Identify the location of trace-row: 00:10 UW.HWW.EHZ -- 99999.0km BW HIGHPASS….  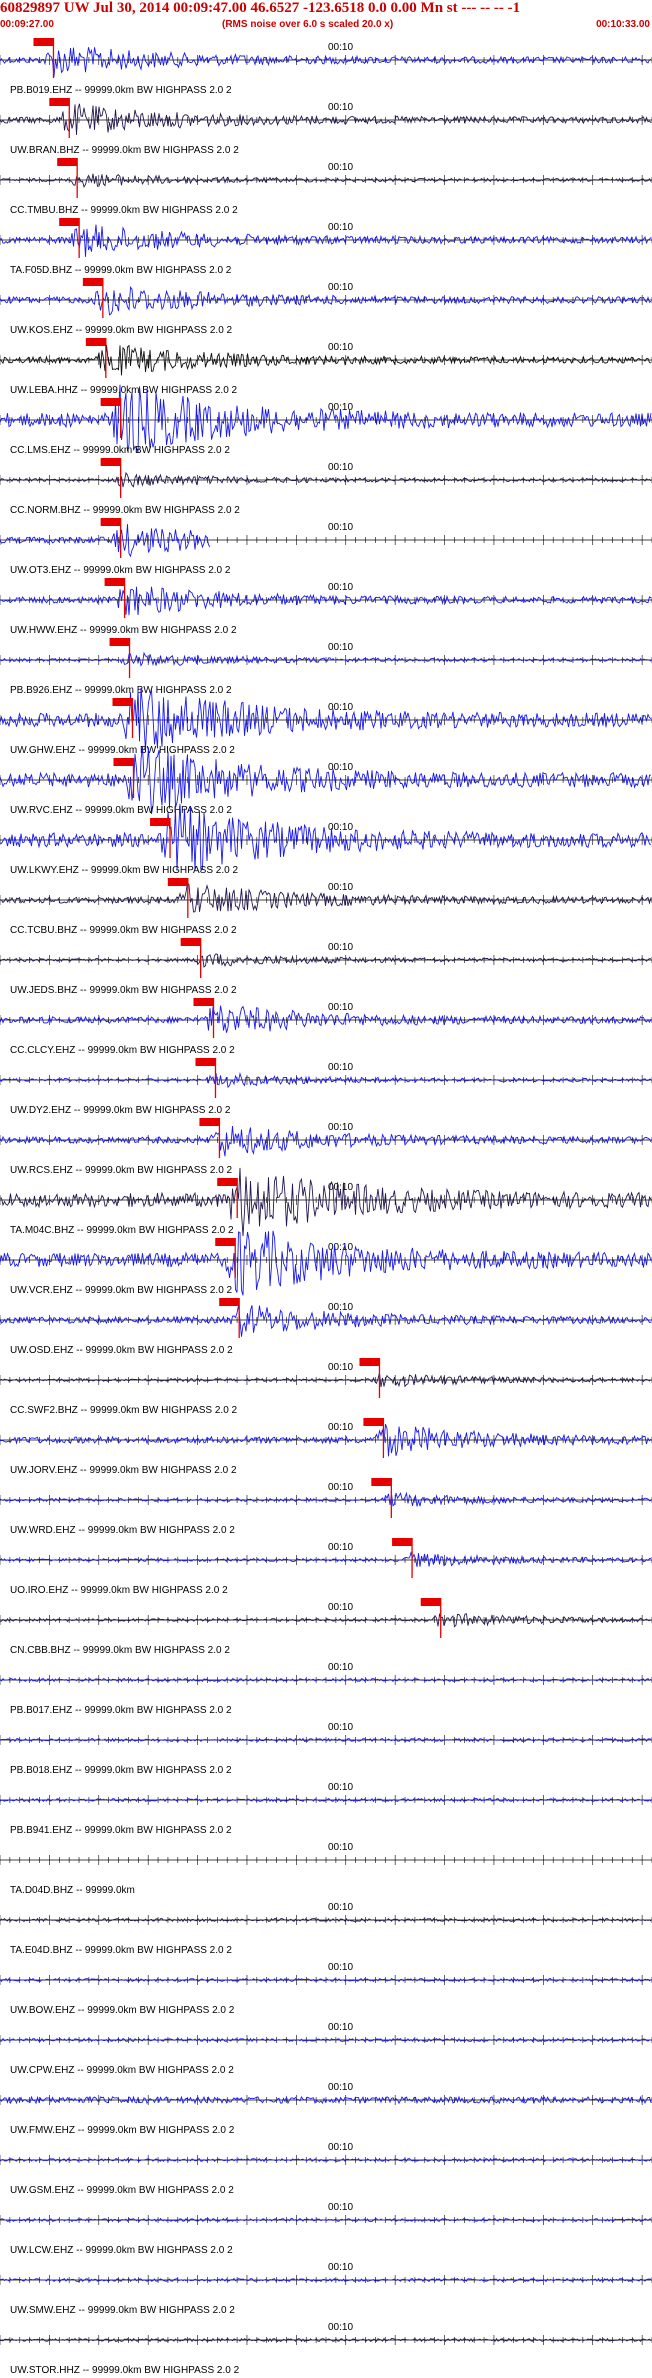
(326, 607).